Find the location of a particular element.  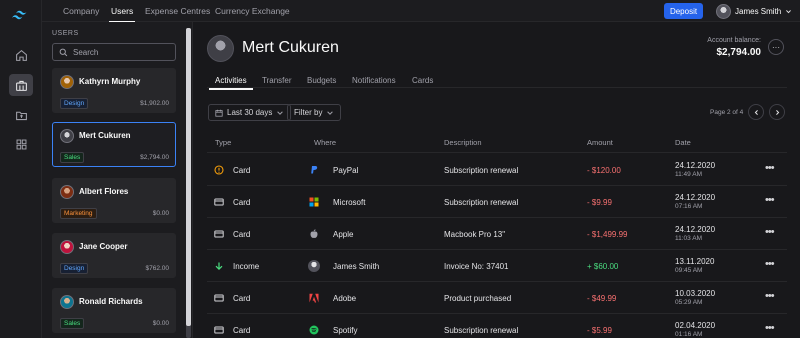

alert-icon is located at coordinates (219, 170).